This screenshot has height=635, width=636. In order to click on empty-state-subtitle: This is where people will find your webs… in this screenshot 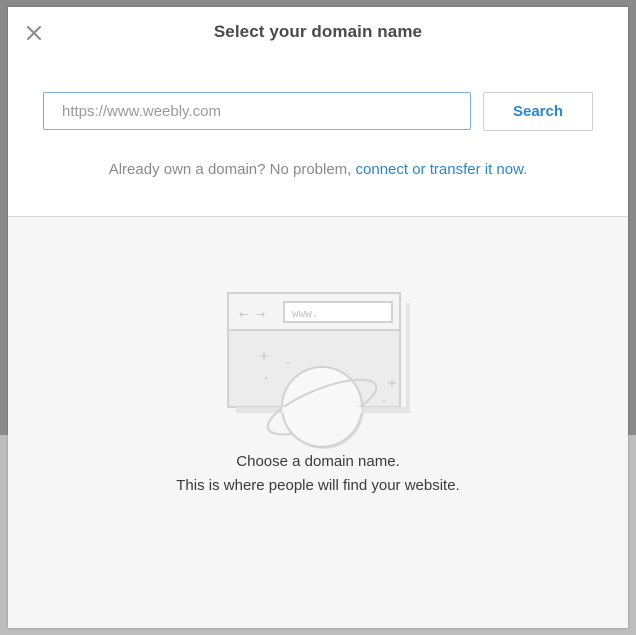, I will do `click(318, 485)`.